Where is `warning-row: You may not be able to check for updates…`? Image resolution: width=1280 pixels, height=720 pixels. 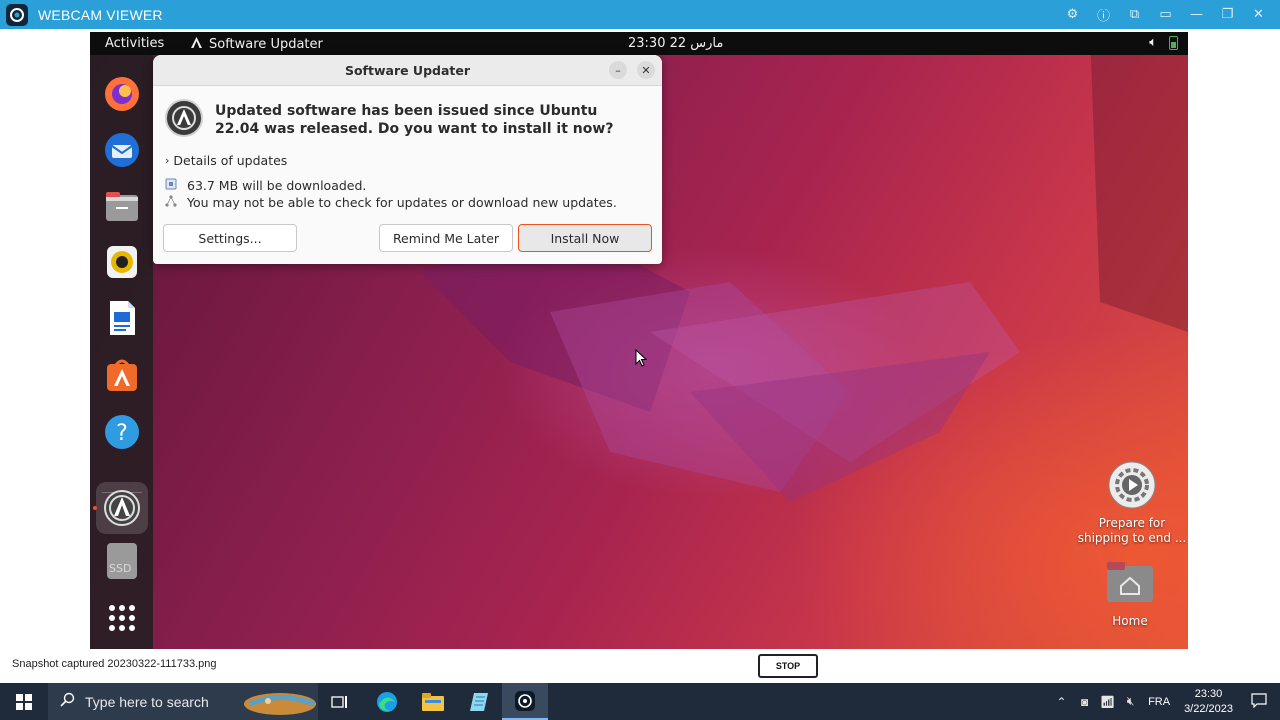
warning-row: You may not be able to check for updates… is located at coordinates (391, 202).